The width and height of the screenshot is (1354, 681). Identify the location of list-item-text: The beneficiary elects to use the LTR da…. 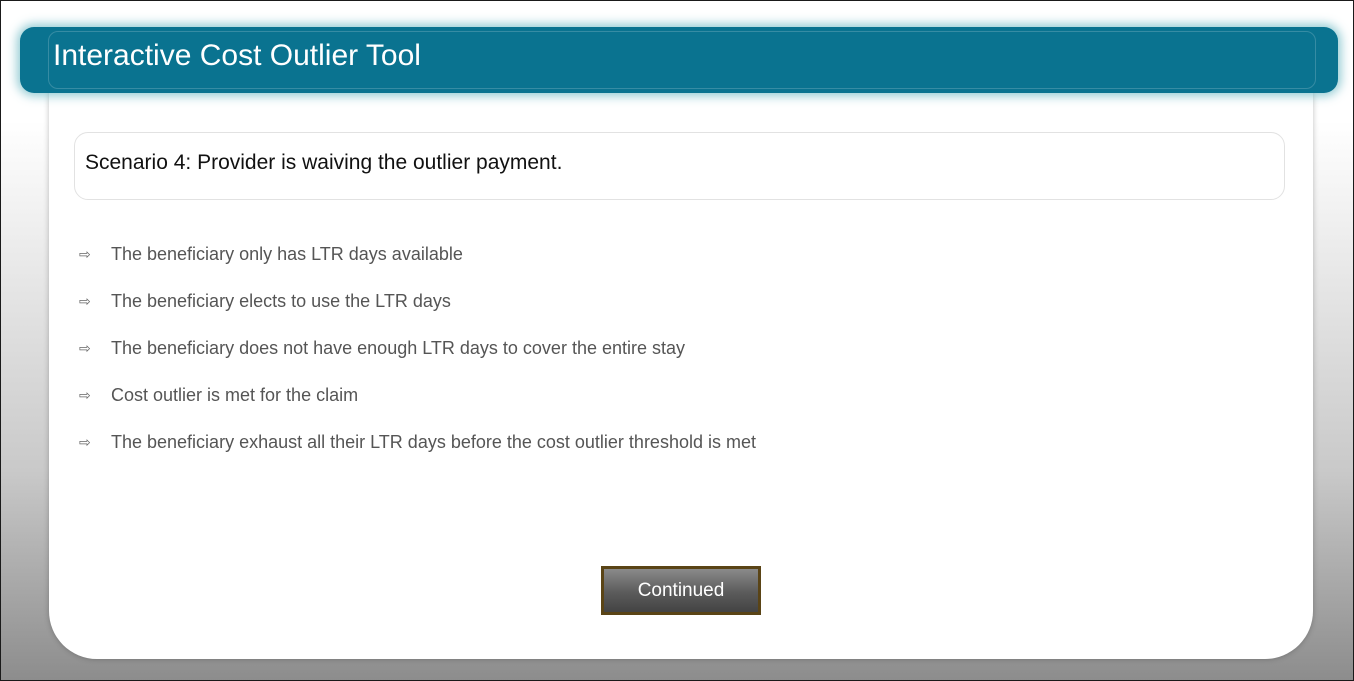
(281, 301).